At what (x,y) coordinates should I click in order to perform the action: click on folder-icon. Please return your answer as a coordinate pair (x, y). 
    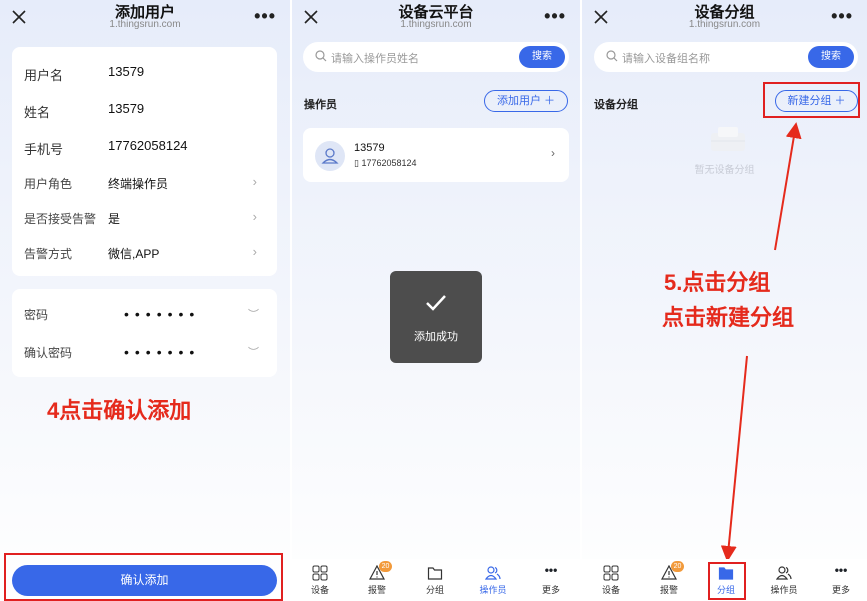
    Looking at the image, I should click on (435, 573).